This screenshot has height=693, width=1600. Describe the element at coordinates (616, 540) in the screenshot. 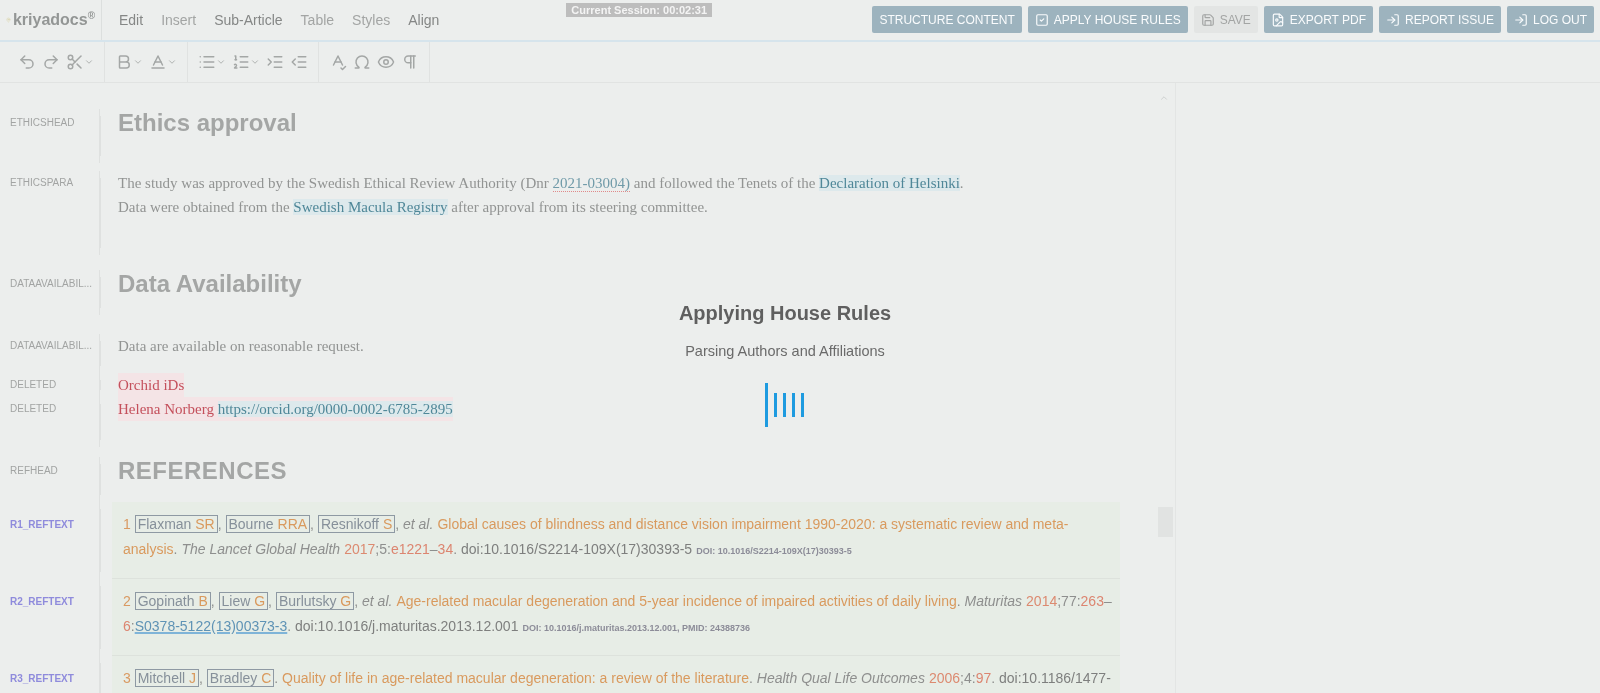

I see `reference-entry: 1 Flaxman SR , Bourne RRA , Resnikoff S , et al. Global causes of blindness and distance vision impairment 1990-2020: a systematic review and meta-analysis. The Lancet Global Health 2017;5:e1221–34. doi:10.1016/S2214-109X(17)30393-5 DOI: 10.1016/S2214-109X(17)30393-5` at that location.